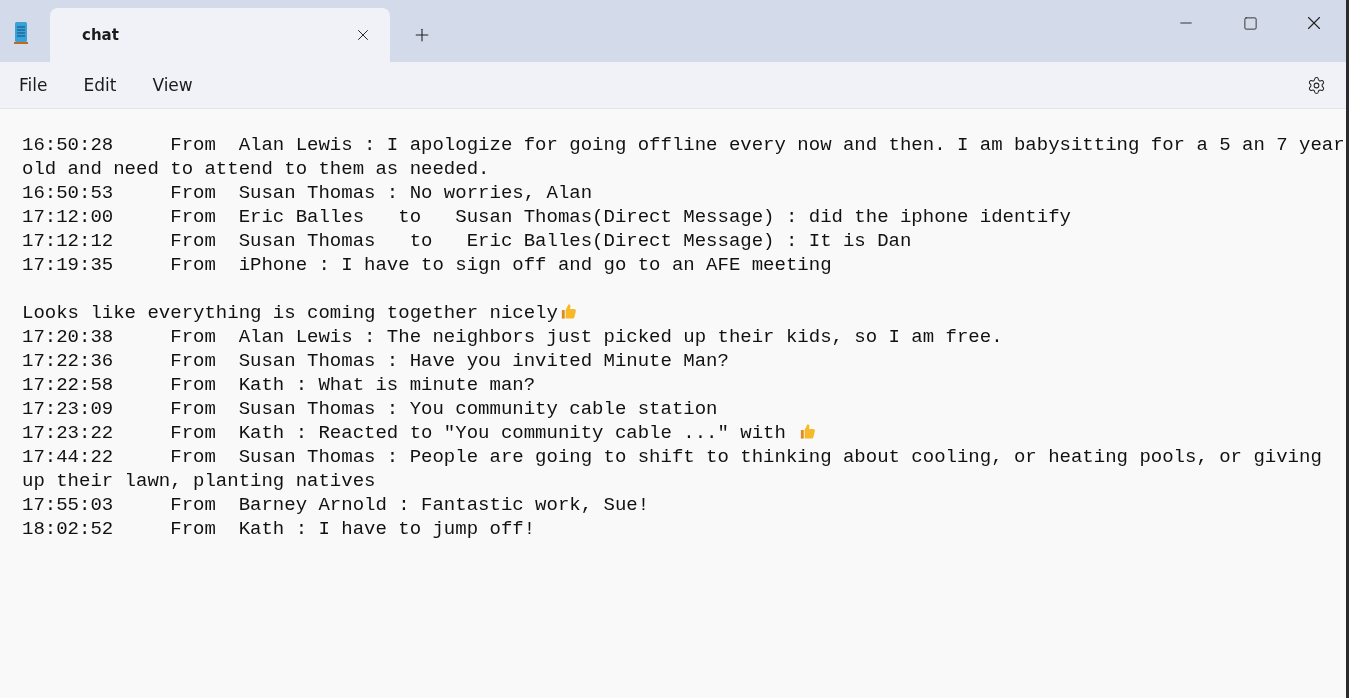  I want to click on text-line: 17:19:35 From iPhone : I have to sign off and go to an AFE meeting Looks like everything is coming together nicely, so click(427, 289).